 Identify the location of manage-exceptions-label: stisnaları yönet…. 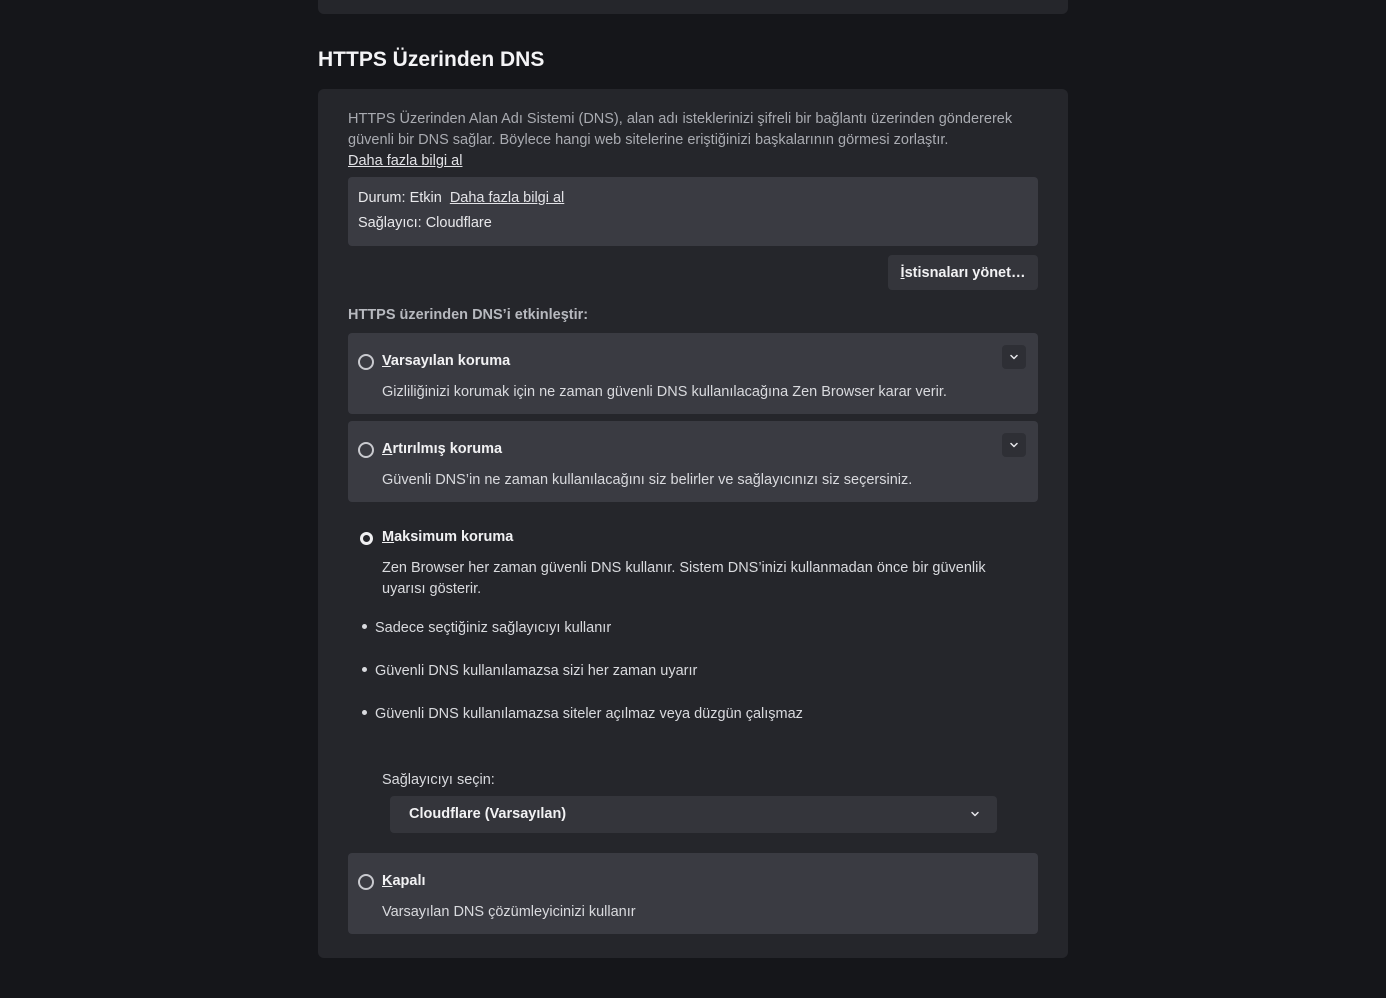
(965, 272).